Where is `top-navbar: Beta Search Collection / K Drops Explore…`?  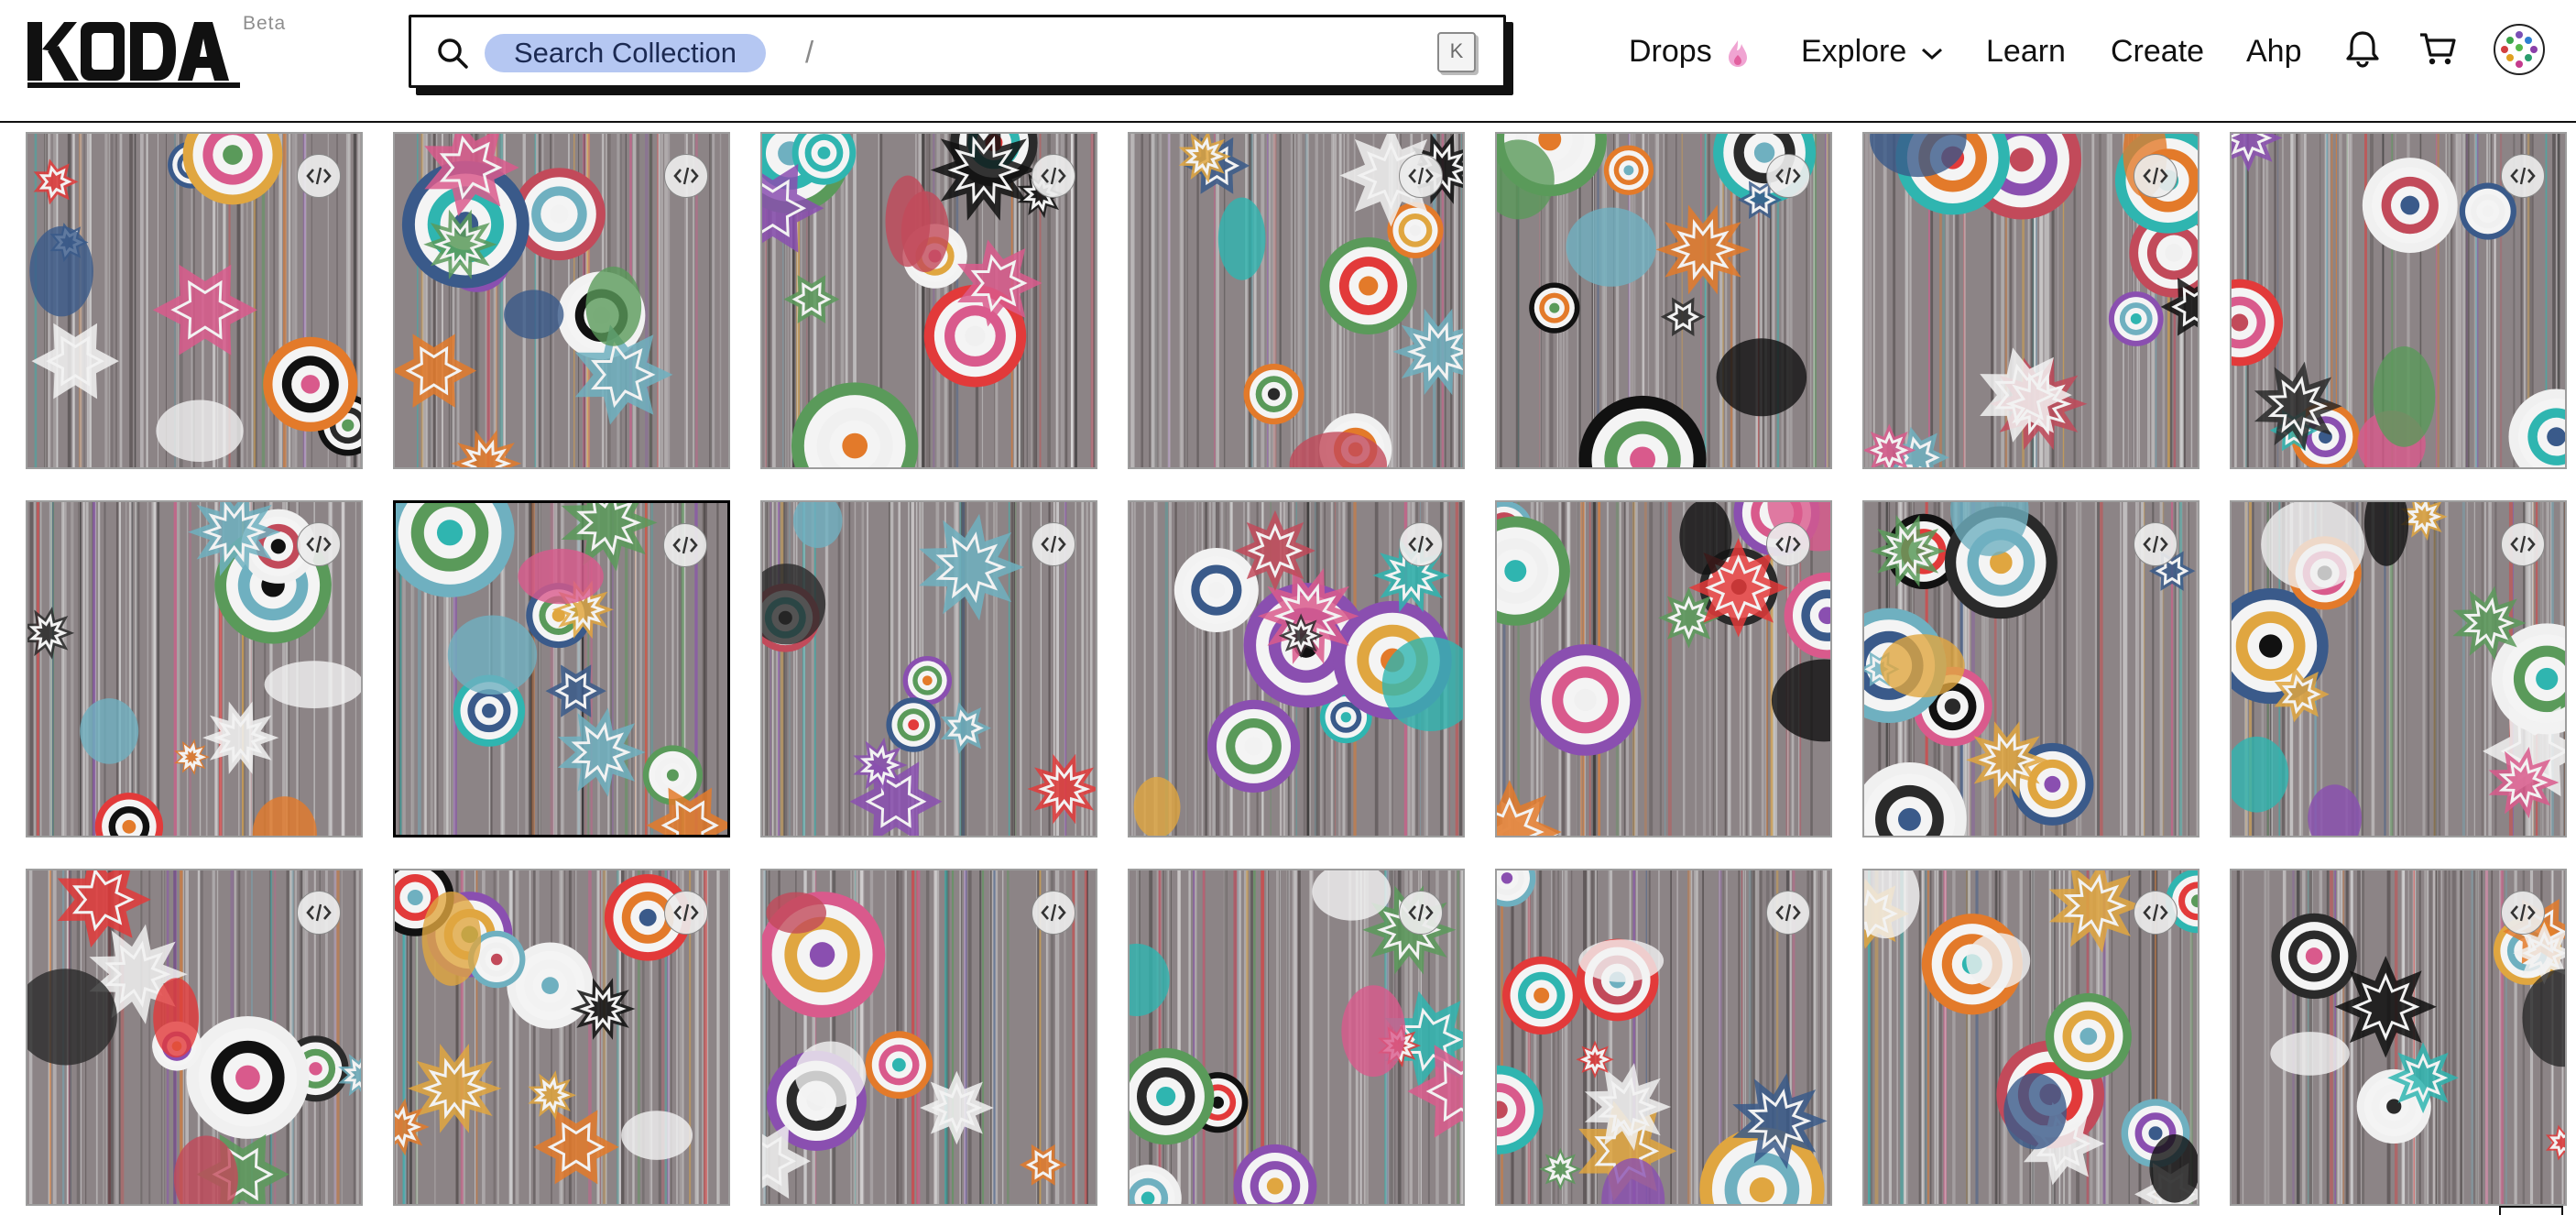
top-navbar: Beta Search Collection / K Drops Explore… is located at coordinates (1288, 62).